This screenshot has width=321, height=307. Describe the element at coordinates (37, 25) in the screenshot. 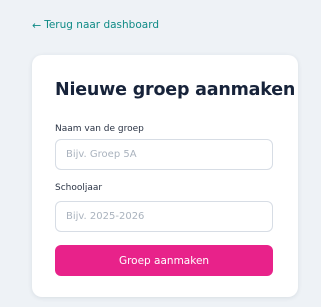

I see `arrow-left-icon: ←` at that location.